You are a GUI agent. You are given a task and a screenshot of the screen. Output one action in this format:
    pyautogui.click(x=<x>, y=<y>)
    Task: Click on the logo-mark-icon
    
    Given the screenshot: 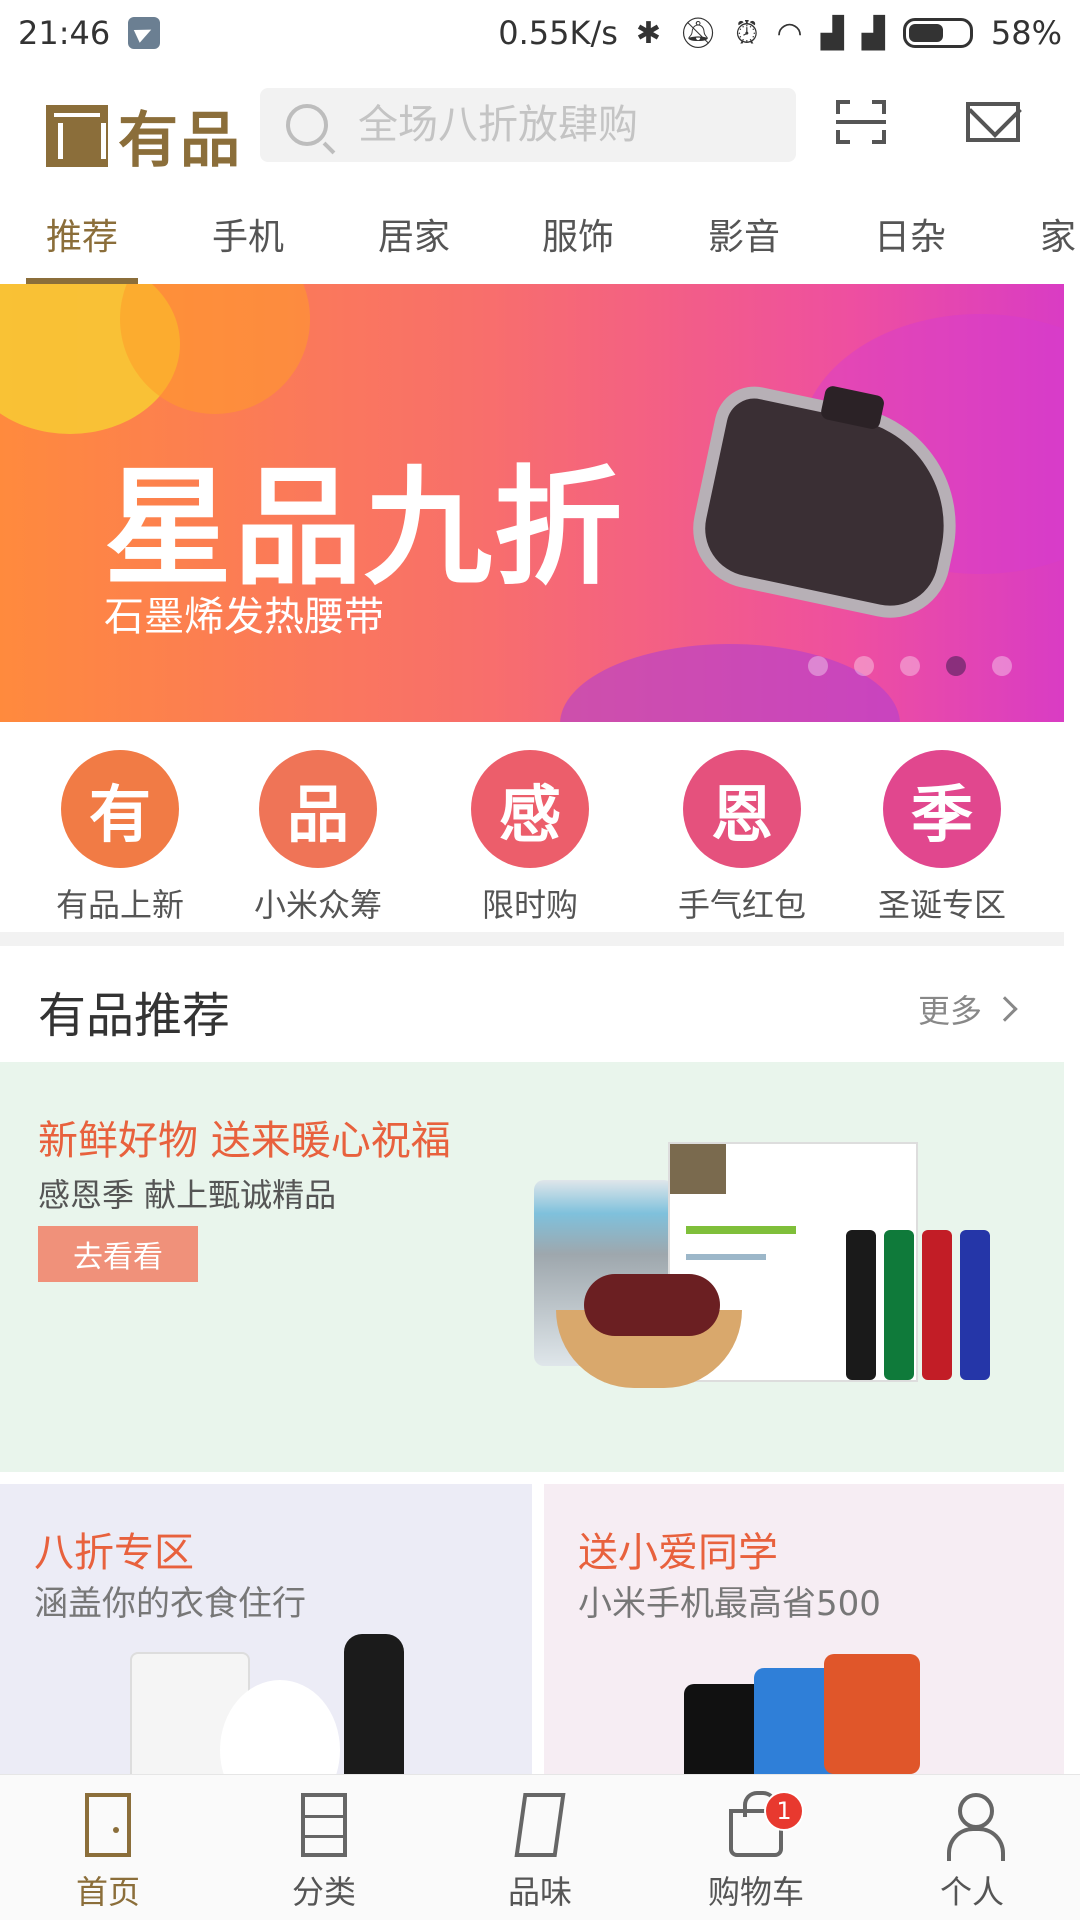 What is the action you would take?
    pyautogui.click(x=77, y=135)
    